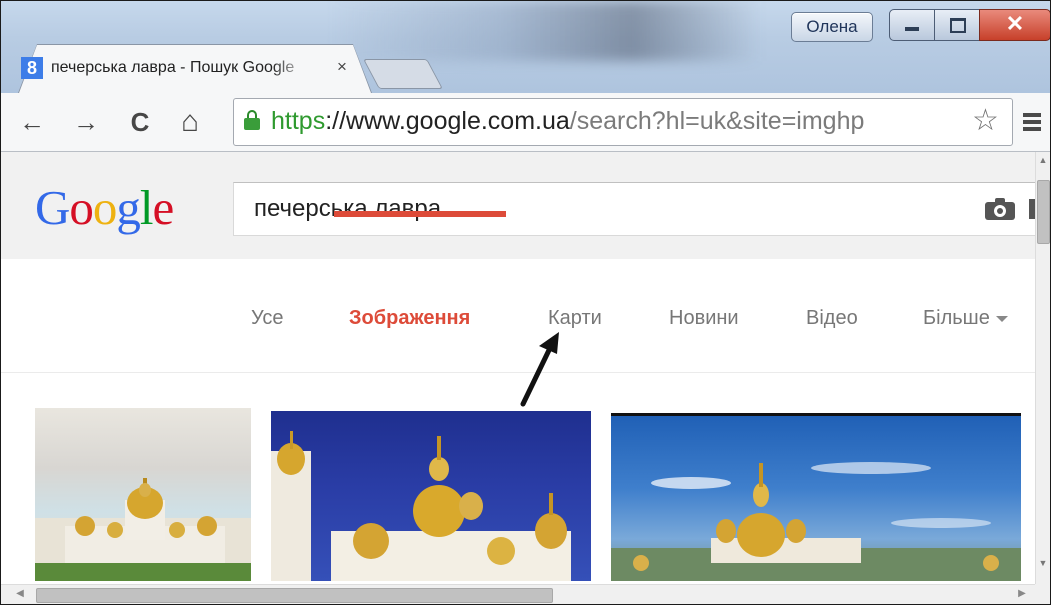  What do you see at coordinates (252, 120) in the screenshot?
I see `lock-icon` at bounding box center [252, 120].